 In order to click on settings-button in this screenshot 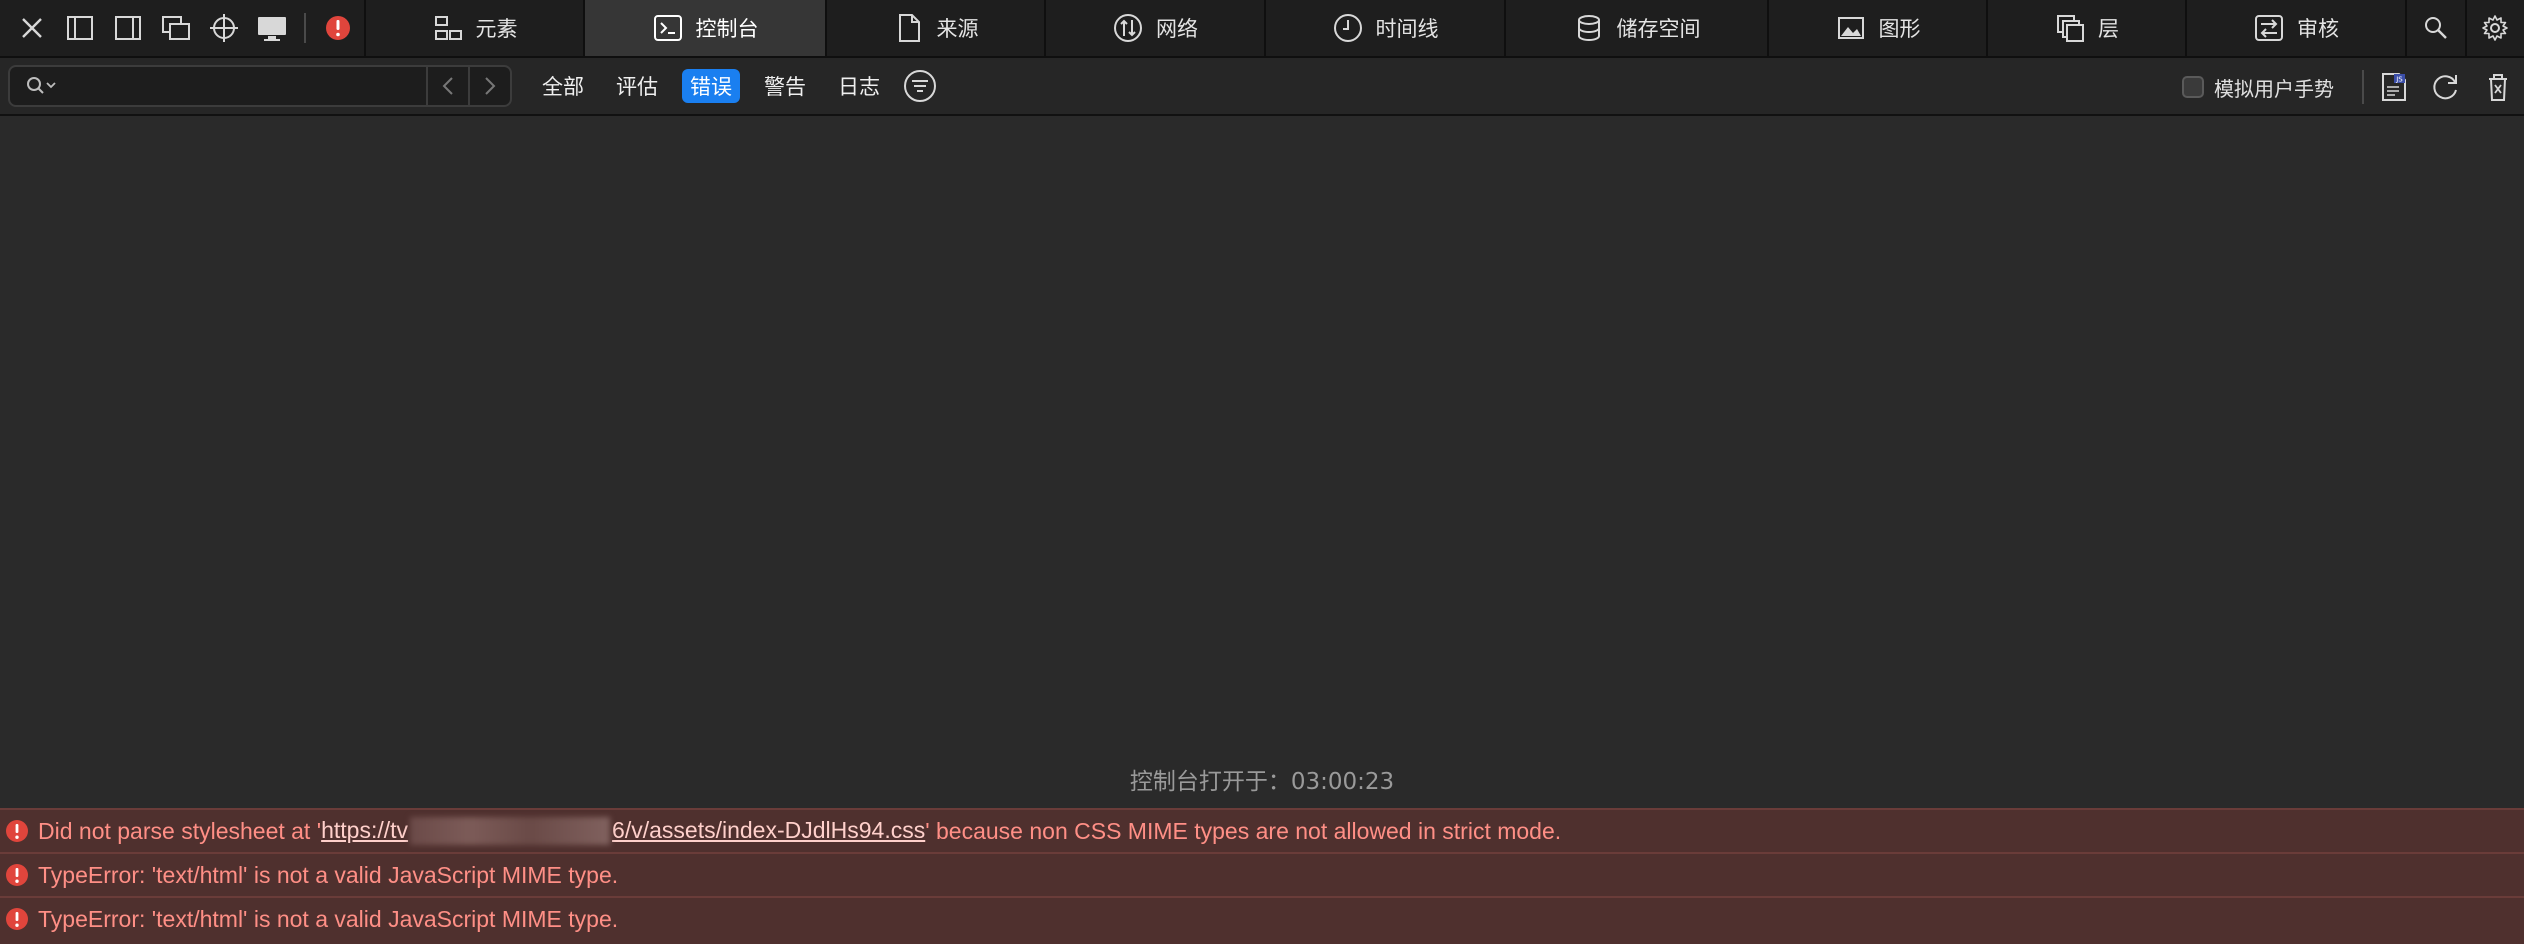, I will do `click(2495, 28)`.